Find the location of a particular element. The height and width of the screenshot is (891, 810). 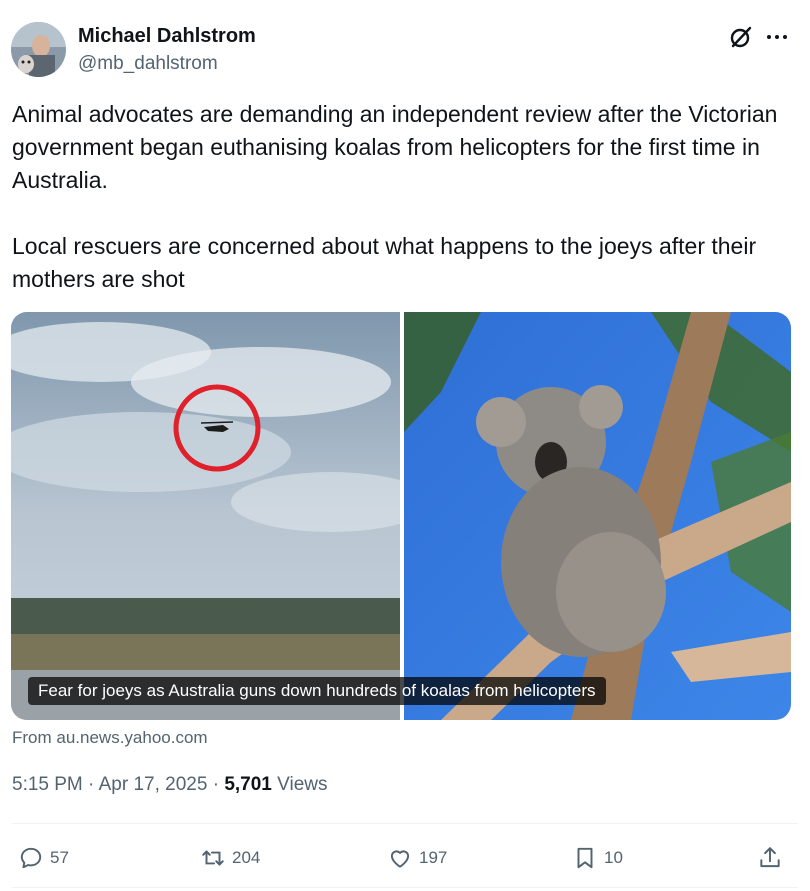

more-icon is located at coordinates (777, 37).